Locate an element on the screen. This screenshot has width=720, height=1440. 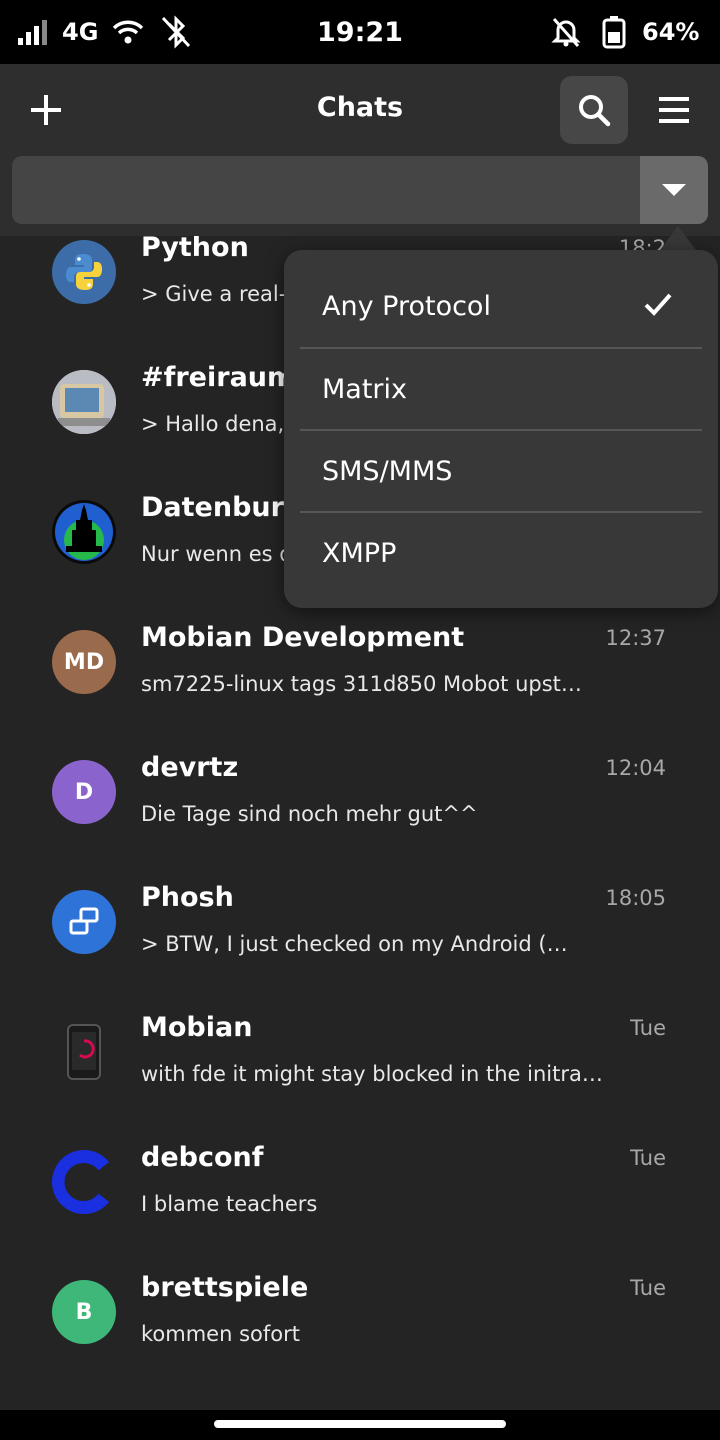
chat-preview: > Hallo dena, is located at coordinates (213, 424).